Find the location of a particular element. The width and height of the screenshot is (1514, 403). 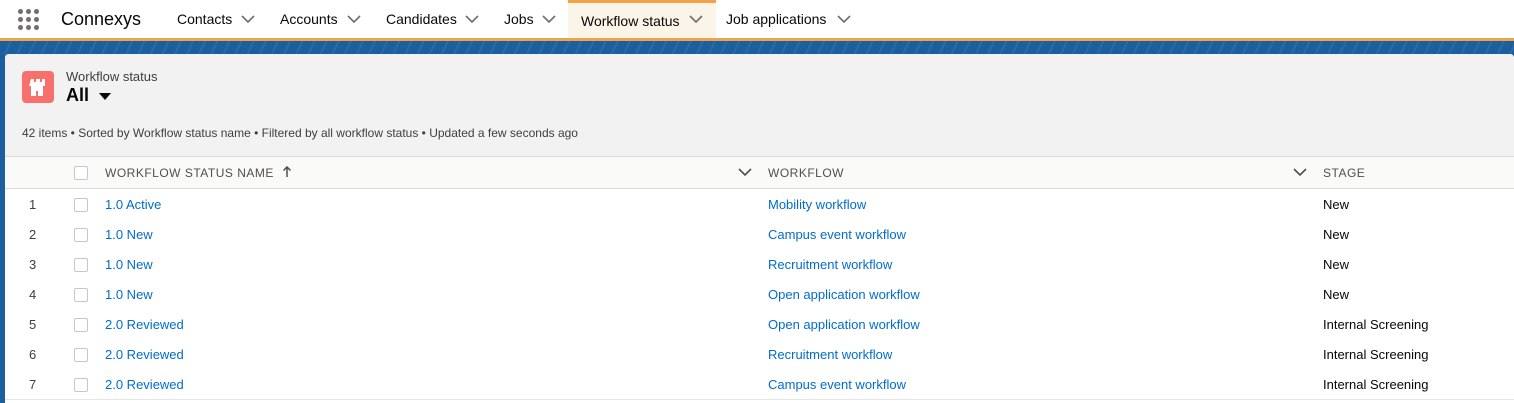

table-row: 4 1.0 New Open application workflow New is located at coordinates (759, 294).